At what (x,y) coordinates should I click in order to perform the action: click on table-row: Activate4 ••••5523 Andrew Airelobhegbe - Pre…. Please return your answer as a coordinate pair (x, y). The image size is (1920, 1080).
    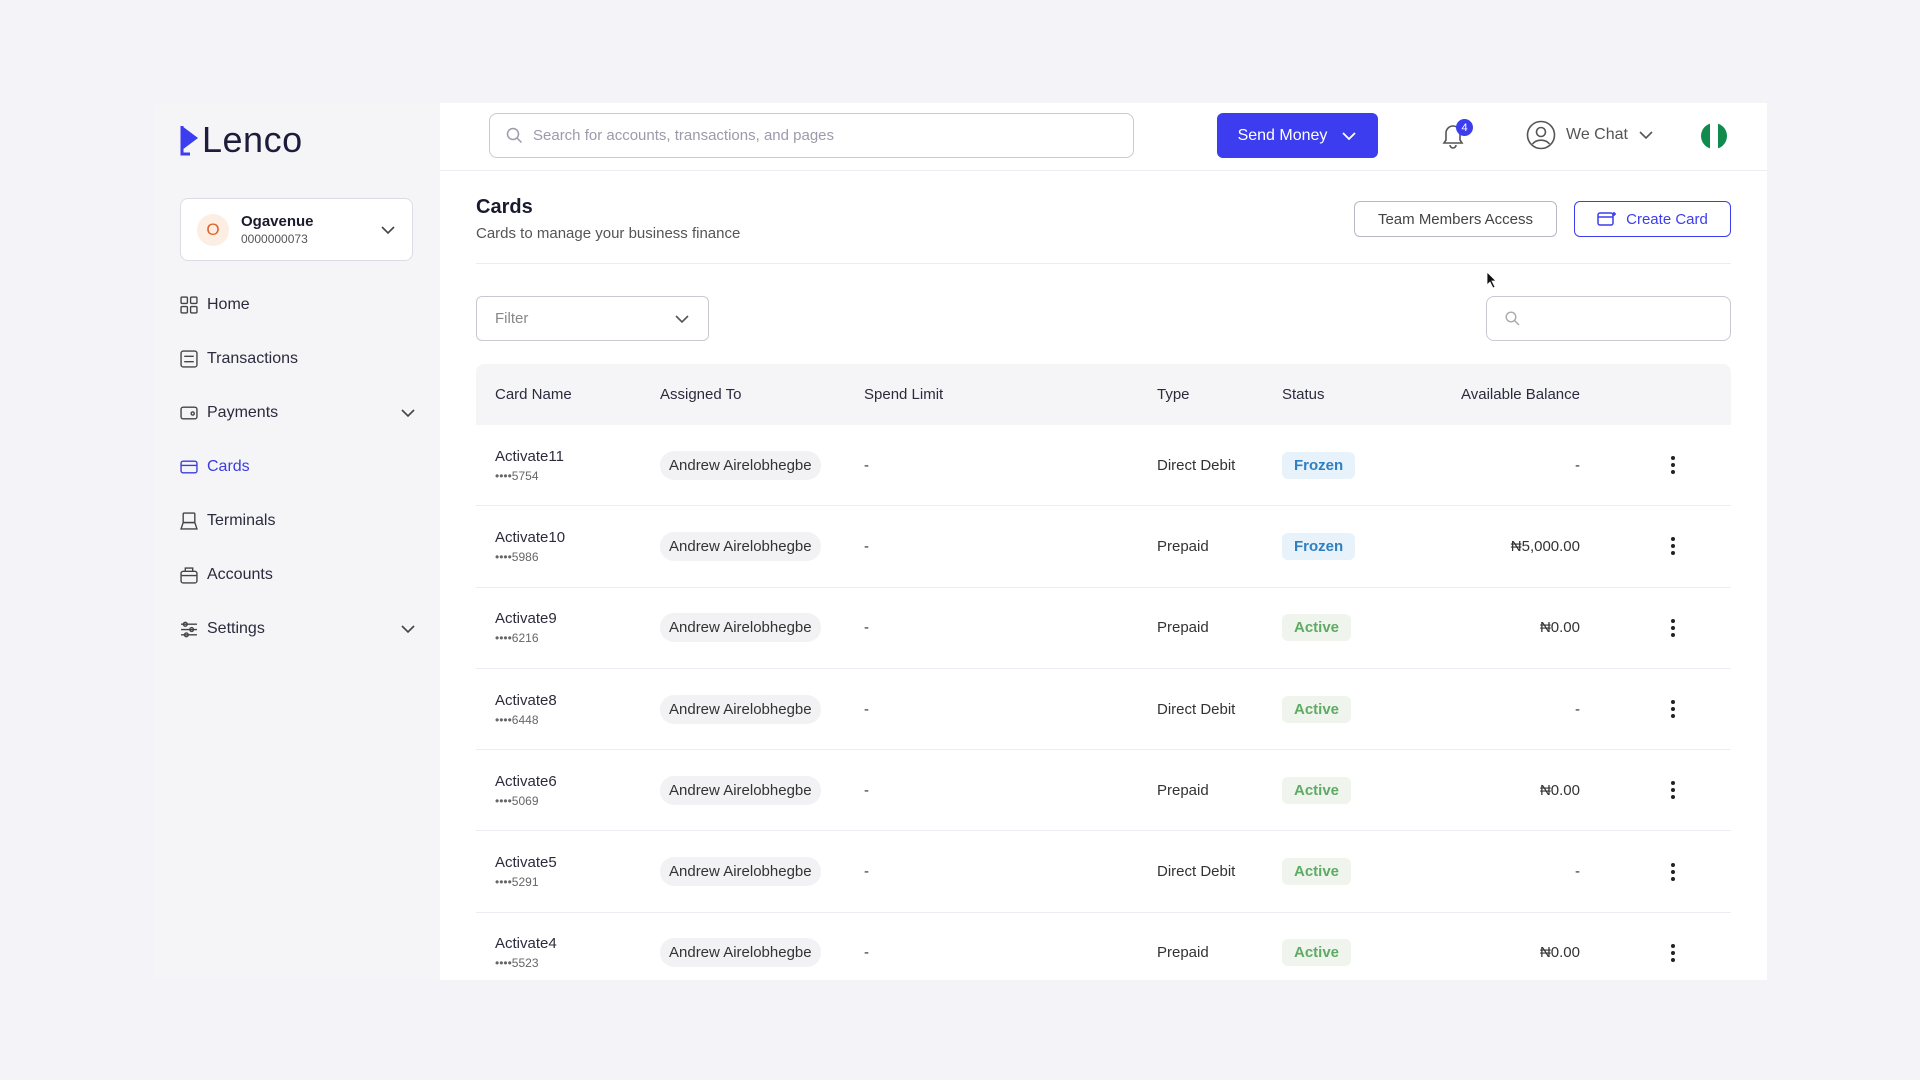
    Looking at the image, I should click on (1103, 946).